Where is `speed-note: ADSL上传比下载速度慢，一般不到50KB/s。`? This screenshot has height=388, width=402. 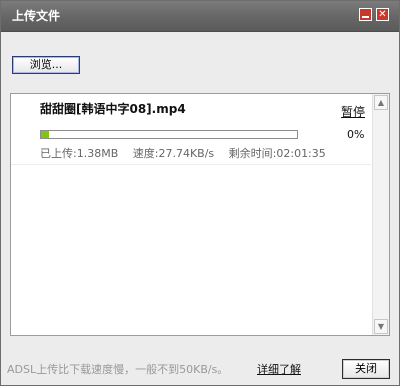
speed-note: ADSL上传比下载速度慢，一般不到50KB/s。 is located at coordinates (118, 369).